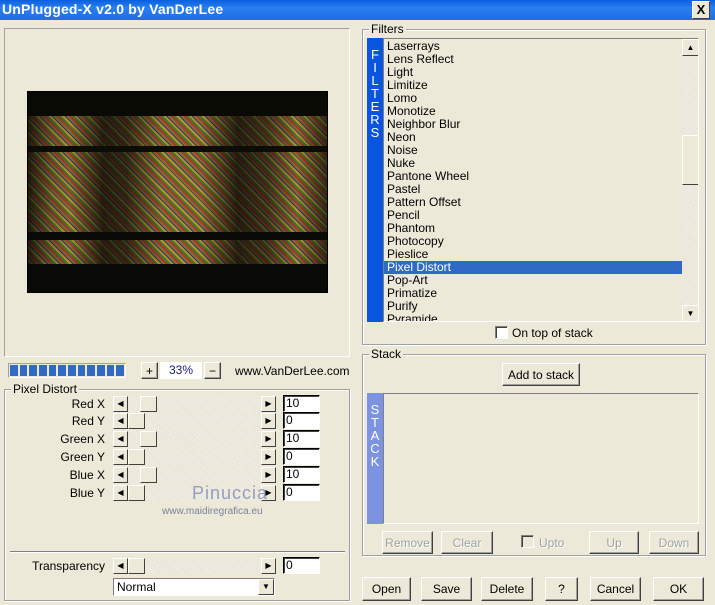 This screenshot has width=715, height=605. Describe the element at coordinates (690, 313) in the screenshot. I see `scroll-down-icon: ▼` at that location.